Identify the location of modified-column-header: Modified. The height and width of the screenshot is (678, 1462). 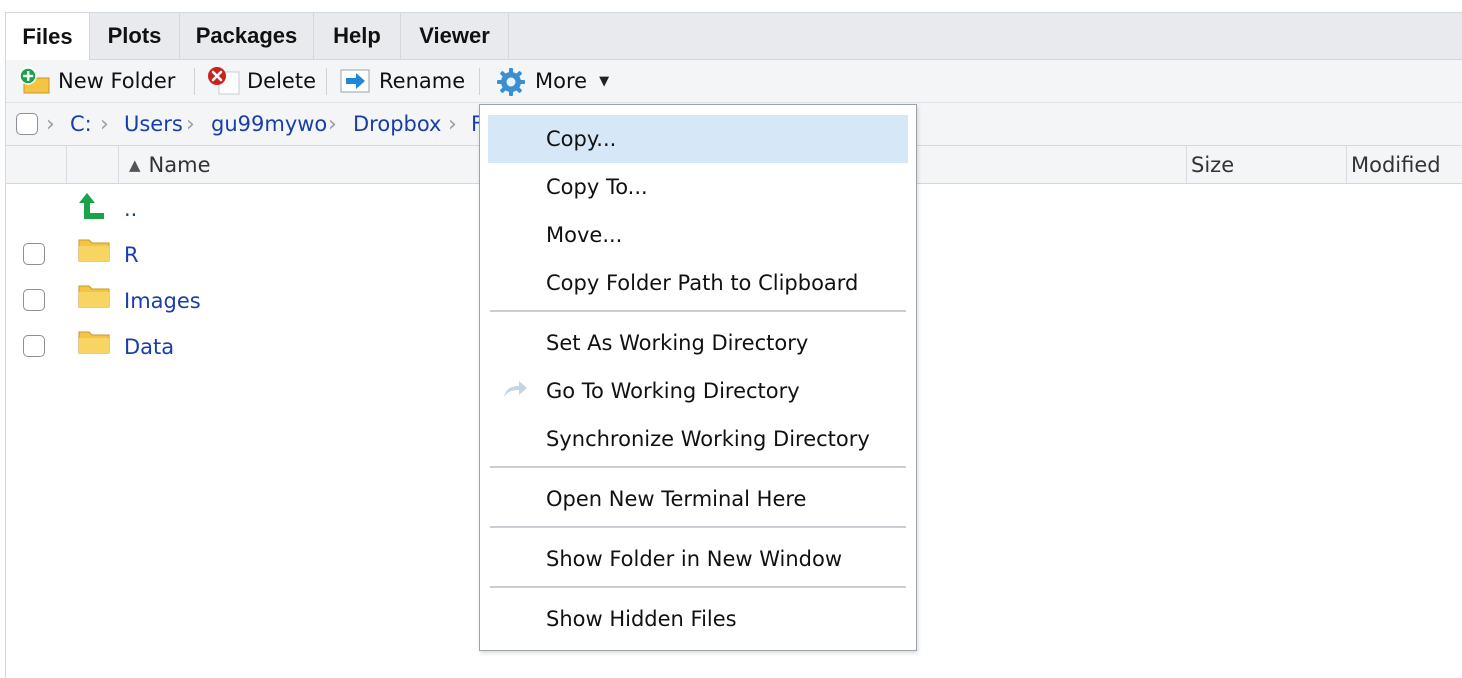
(1404, 164).